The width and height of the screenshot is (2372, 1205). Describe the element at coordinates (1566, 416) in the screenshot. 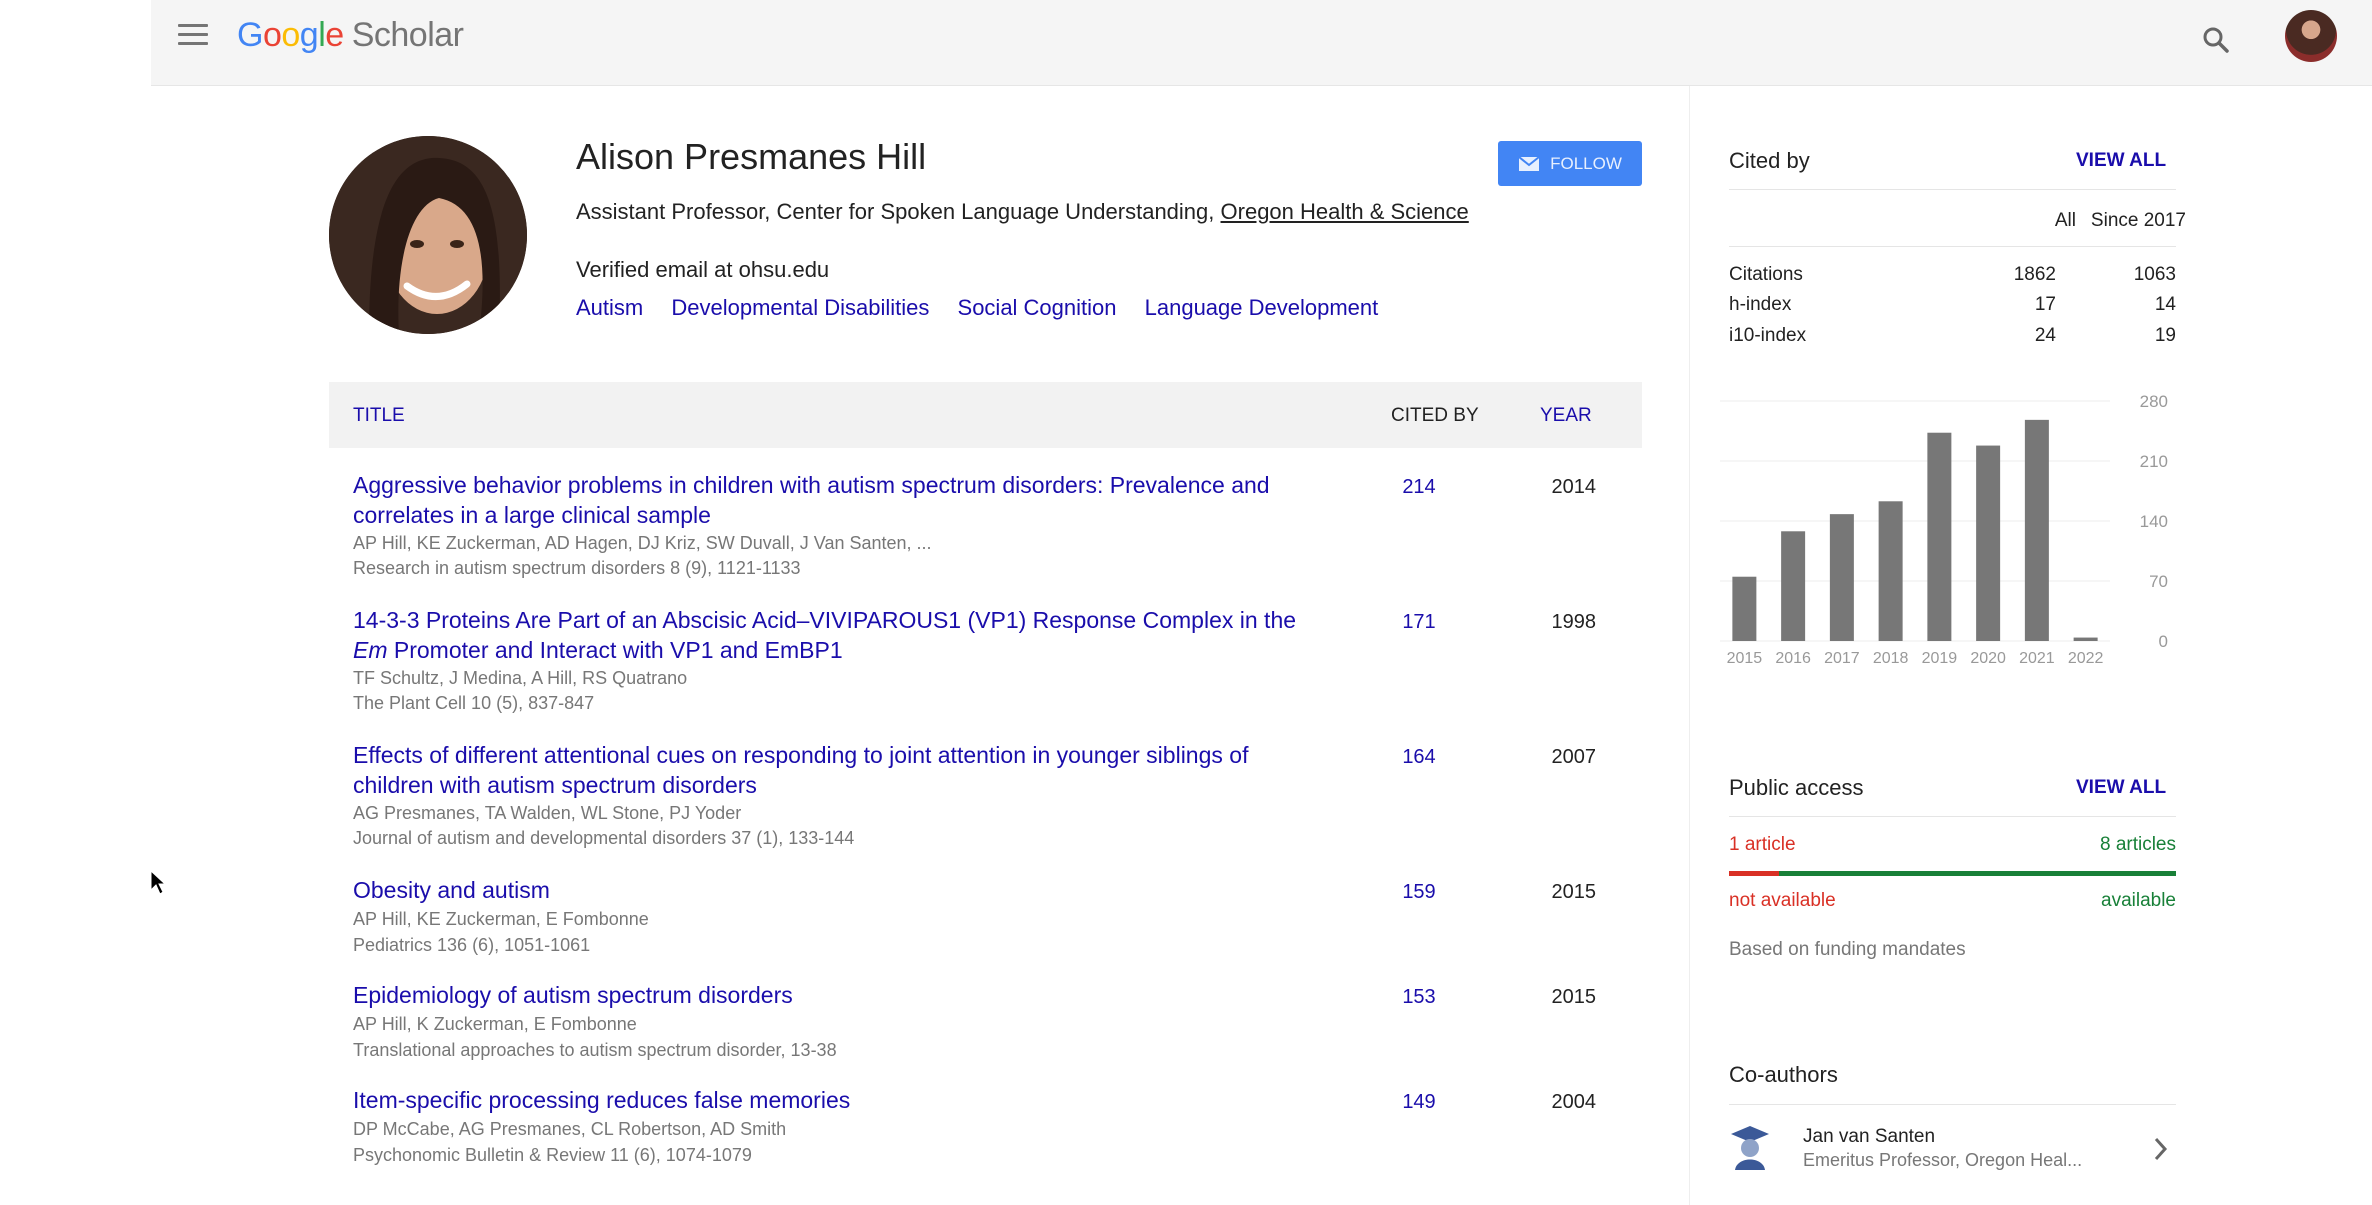

I see `sort-by-year: YEAR` at that location.